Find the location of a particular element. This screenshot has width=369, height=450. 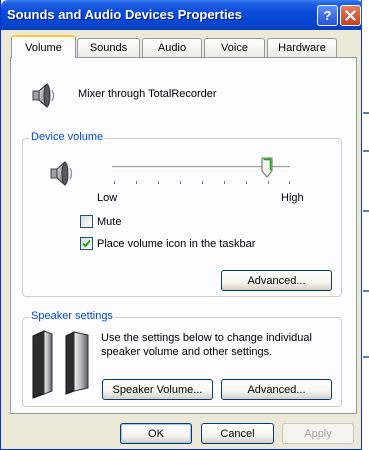

checkmark-icon is located at coordinates (86, 243).